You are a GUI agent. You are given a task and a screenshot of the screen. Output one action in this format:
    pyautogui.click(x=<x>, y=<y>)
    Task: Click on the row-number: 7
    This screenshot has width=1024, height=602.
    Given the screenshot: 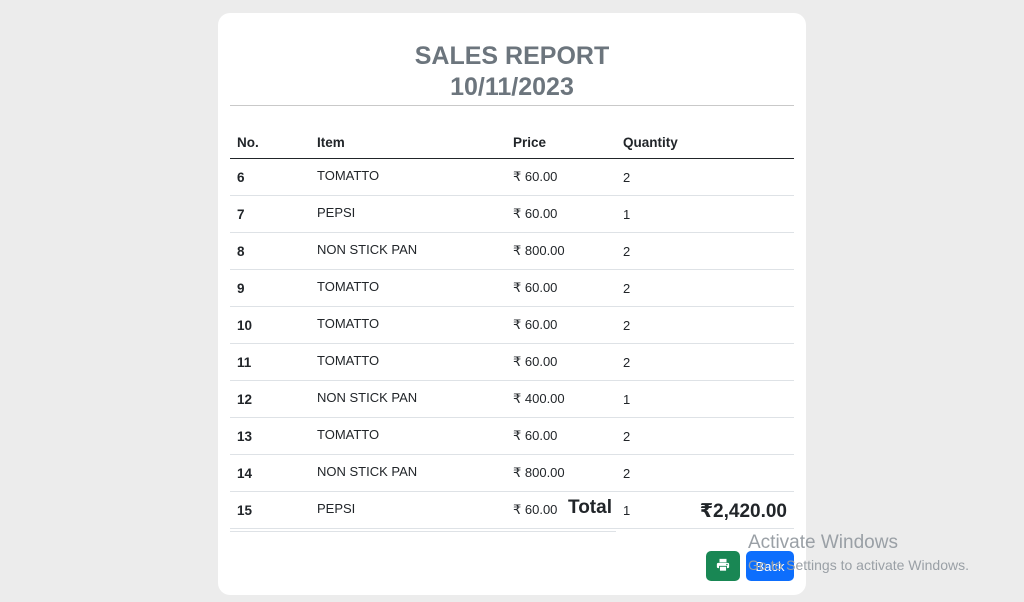 What is the action you would take?
    pyautogui.click(x=270, y=214)
    